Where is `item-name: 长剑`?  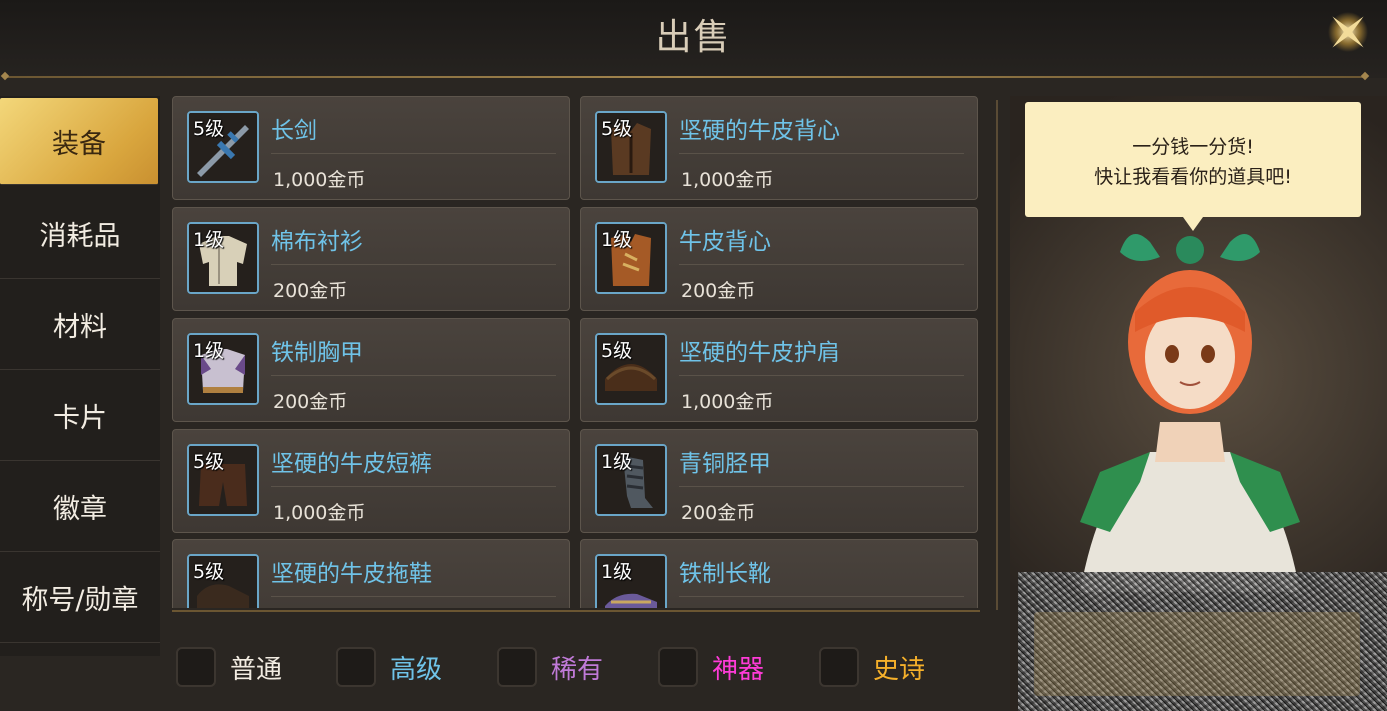
item-name: 长剑 is located at coordinates (294, 131).